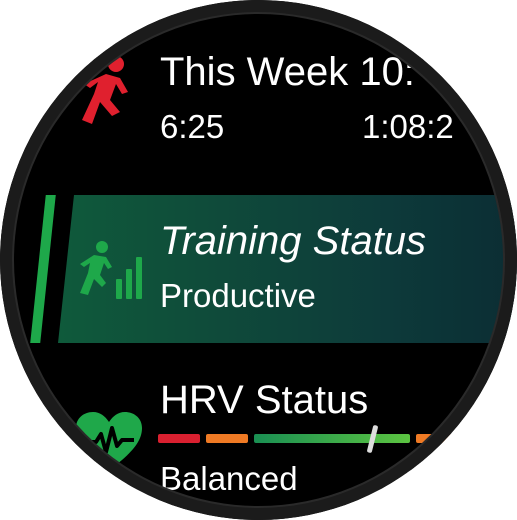 Image resolution: width=517 pixels, height=520 pixels. I want to click on this-week-left-value: 6:25, so click(192, 126).